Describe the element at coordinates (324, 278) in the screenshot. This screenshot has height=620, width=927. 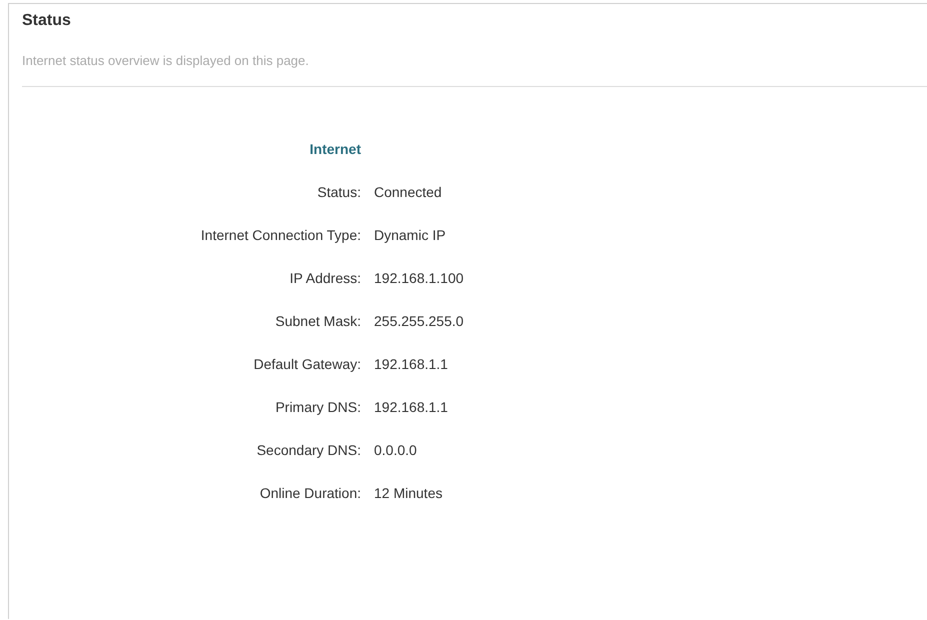
I see `field-label: IP Address:` at that location.